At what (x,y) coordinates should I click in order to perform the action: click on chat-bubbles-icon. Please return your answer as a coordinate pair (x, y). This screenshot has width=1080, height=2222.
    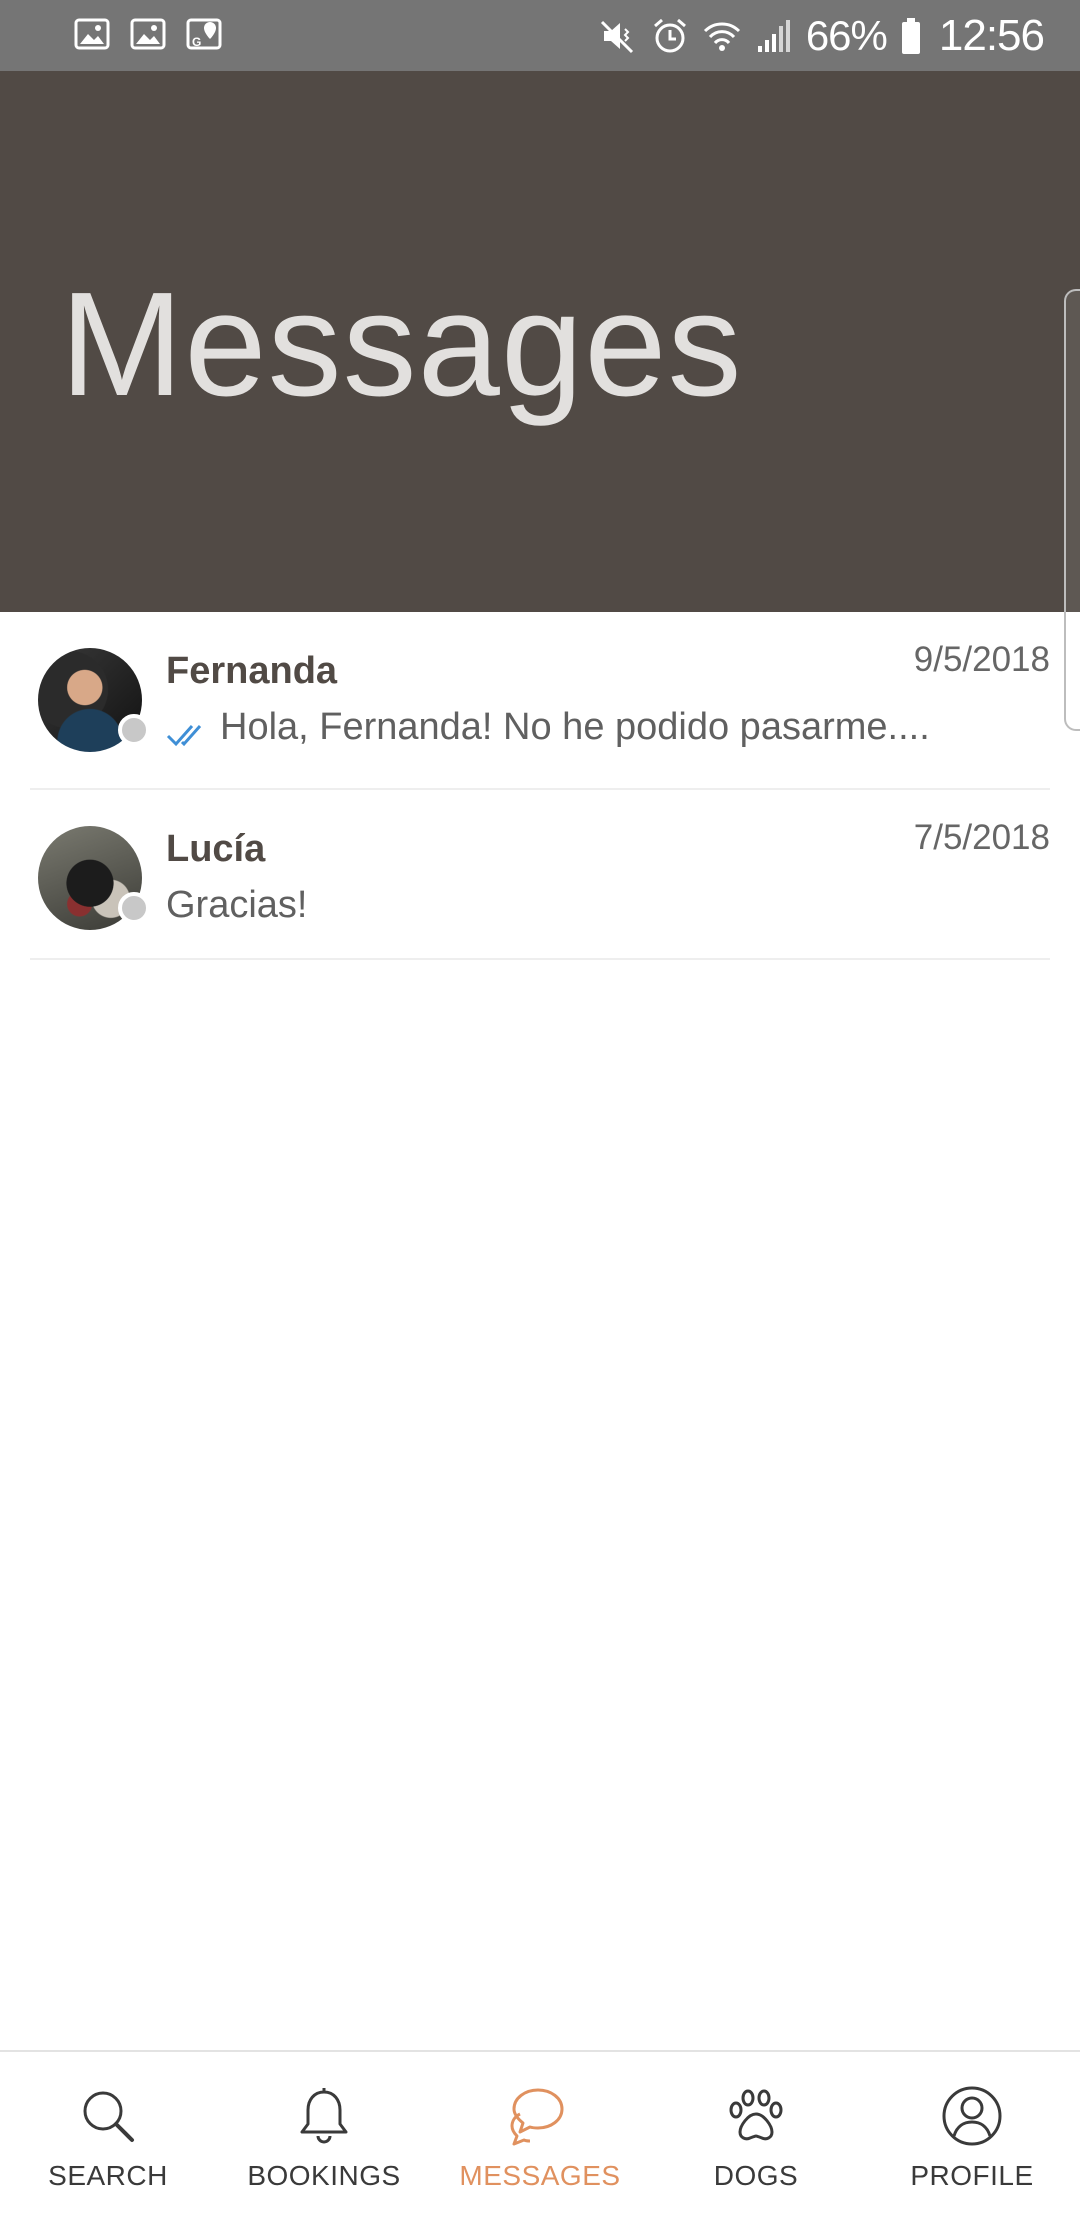
    Looking at the image, I should click on (540, 2116).